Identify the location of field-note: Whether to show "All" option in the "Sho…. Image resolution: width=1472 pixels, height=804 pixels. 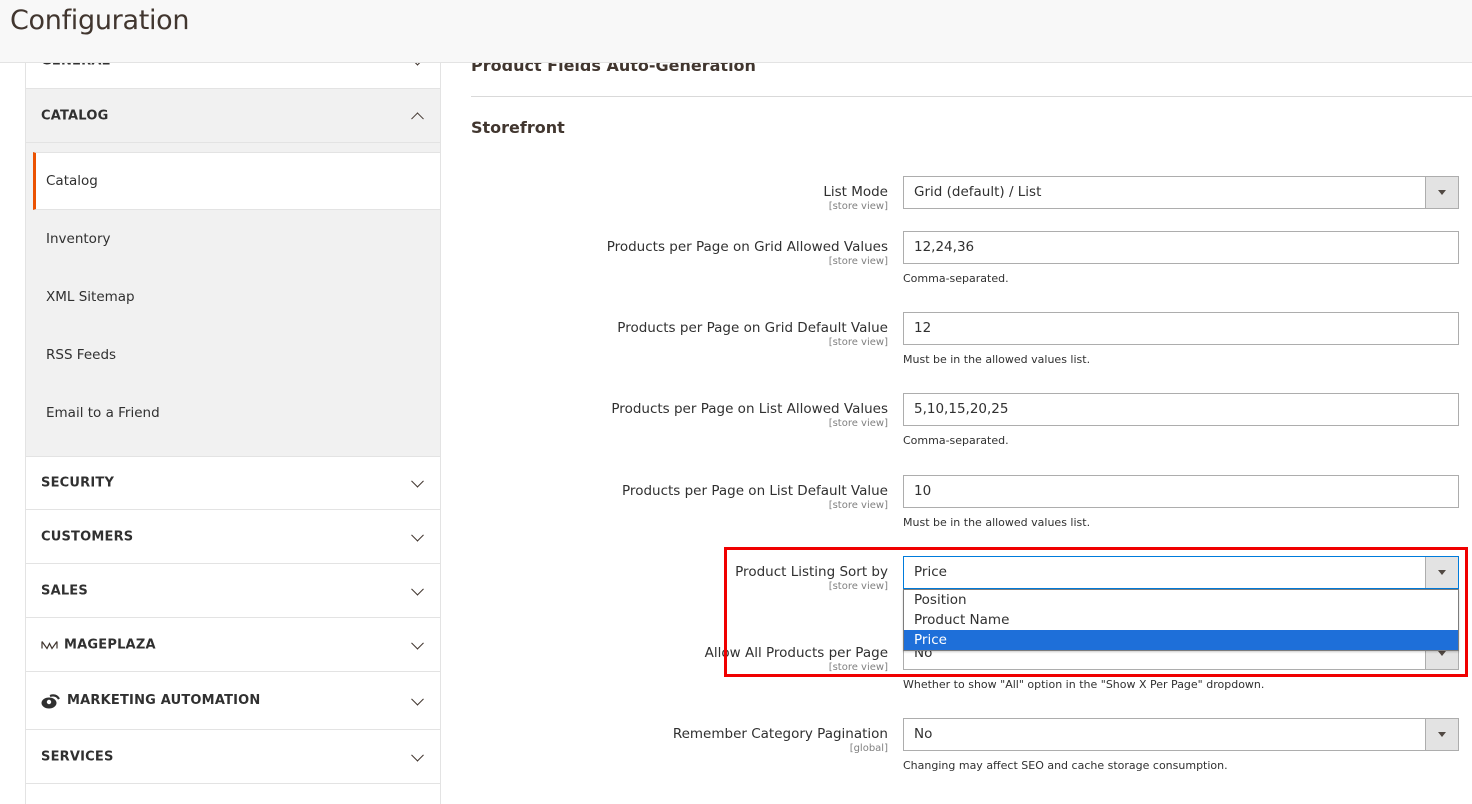
(1084, 684).